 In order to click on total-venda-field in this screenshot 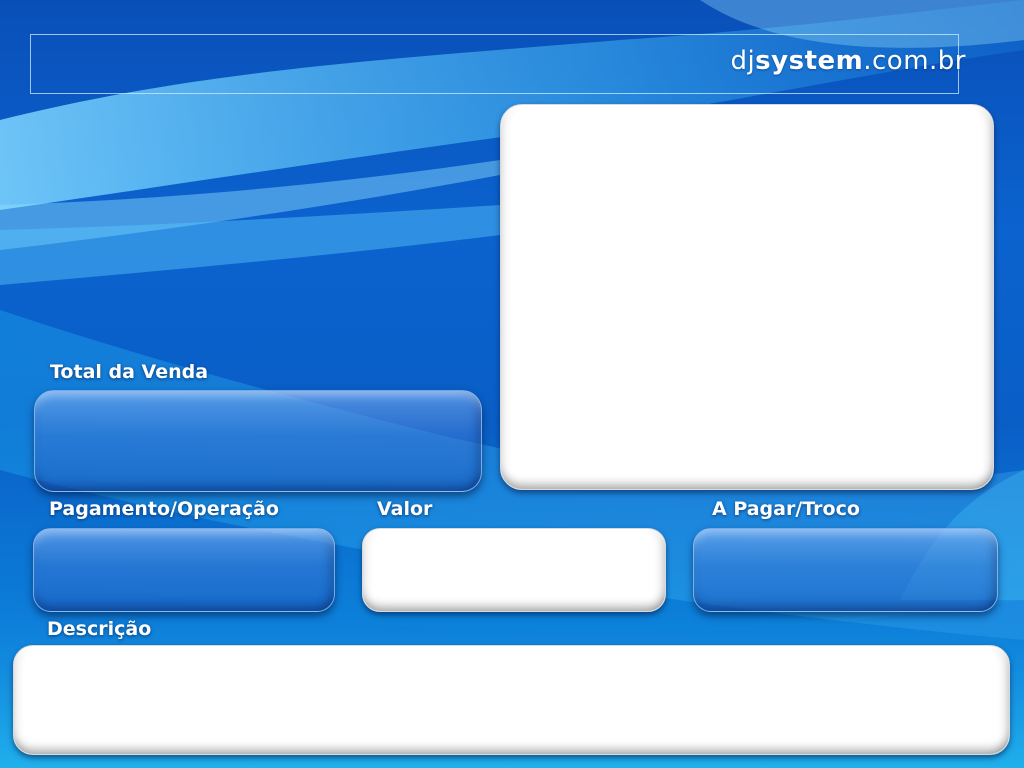, I will do `click(258, 441)`.